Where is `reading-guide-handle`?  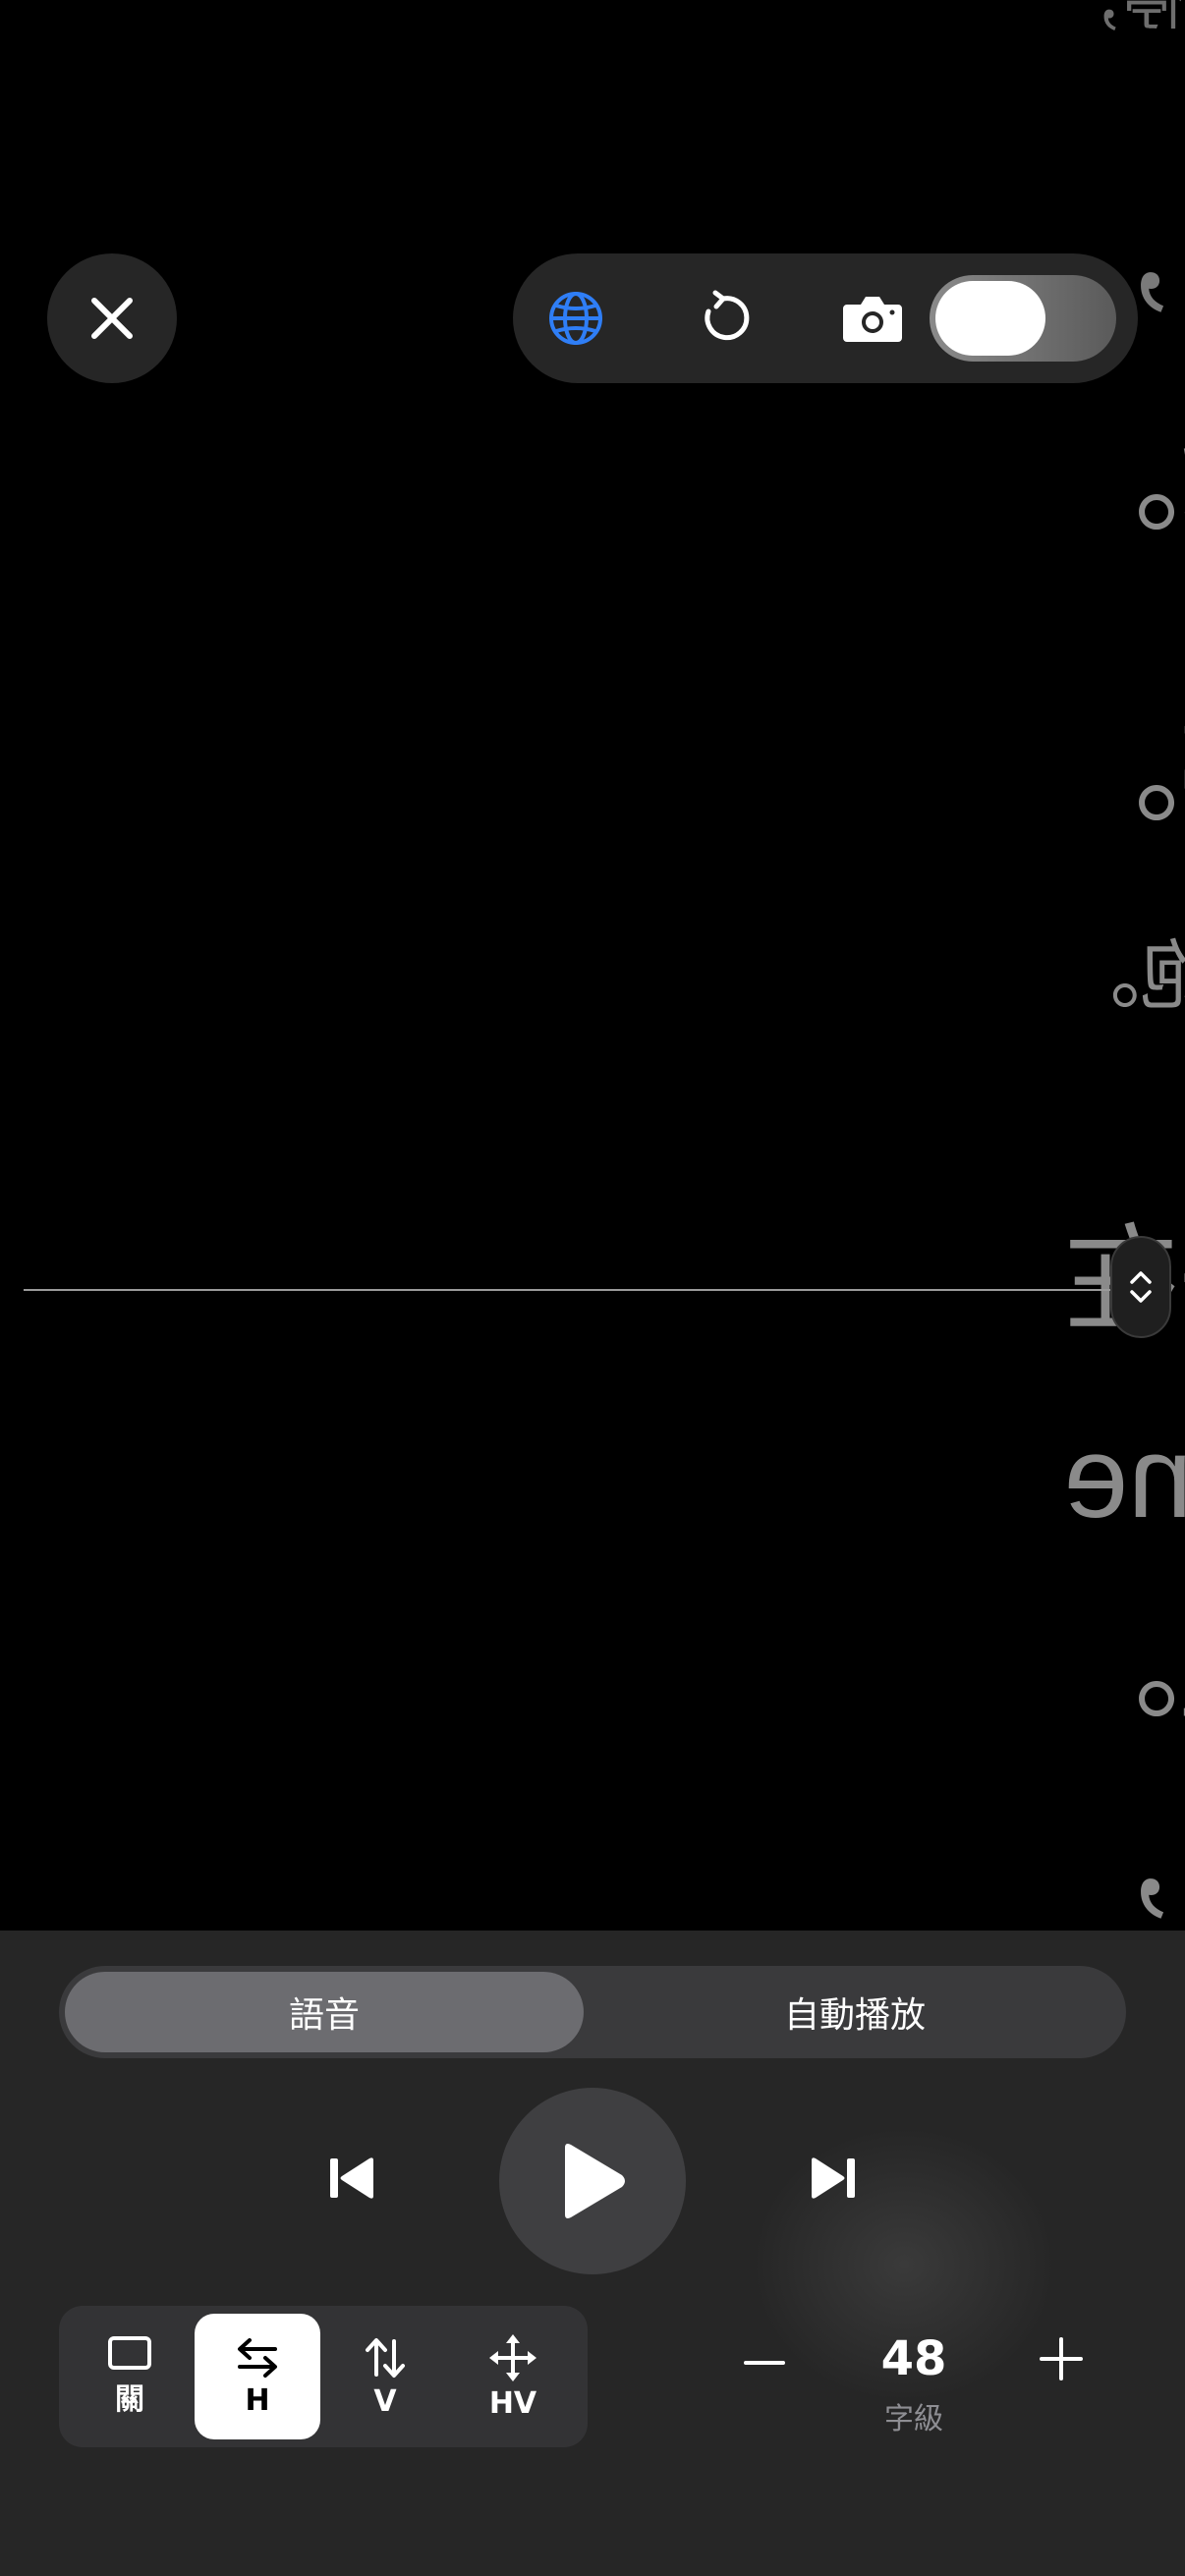
reading-guide-handle is located at coordinates (1141, 1287).